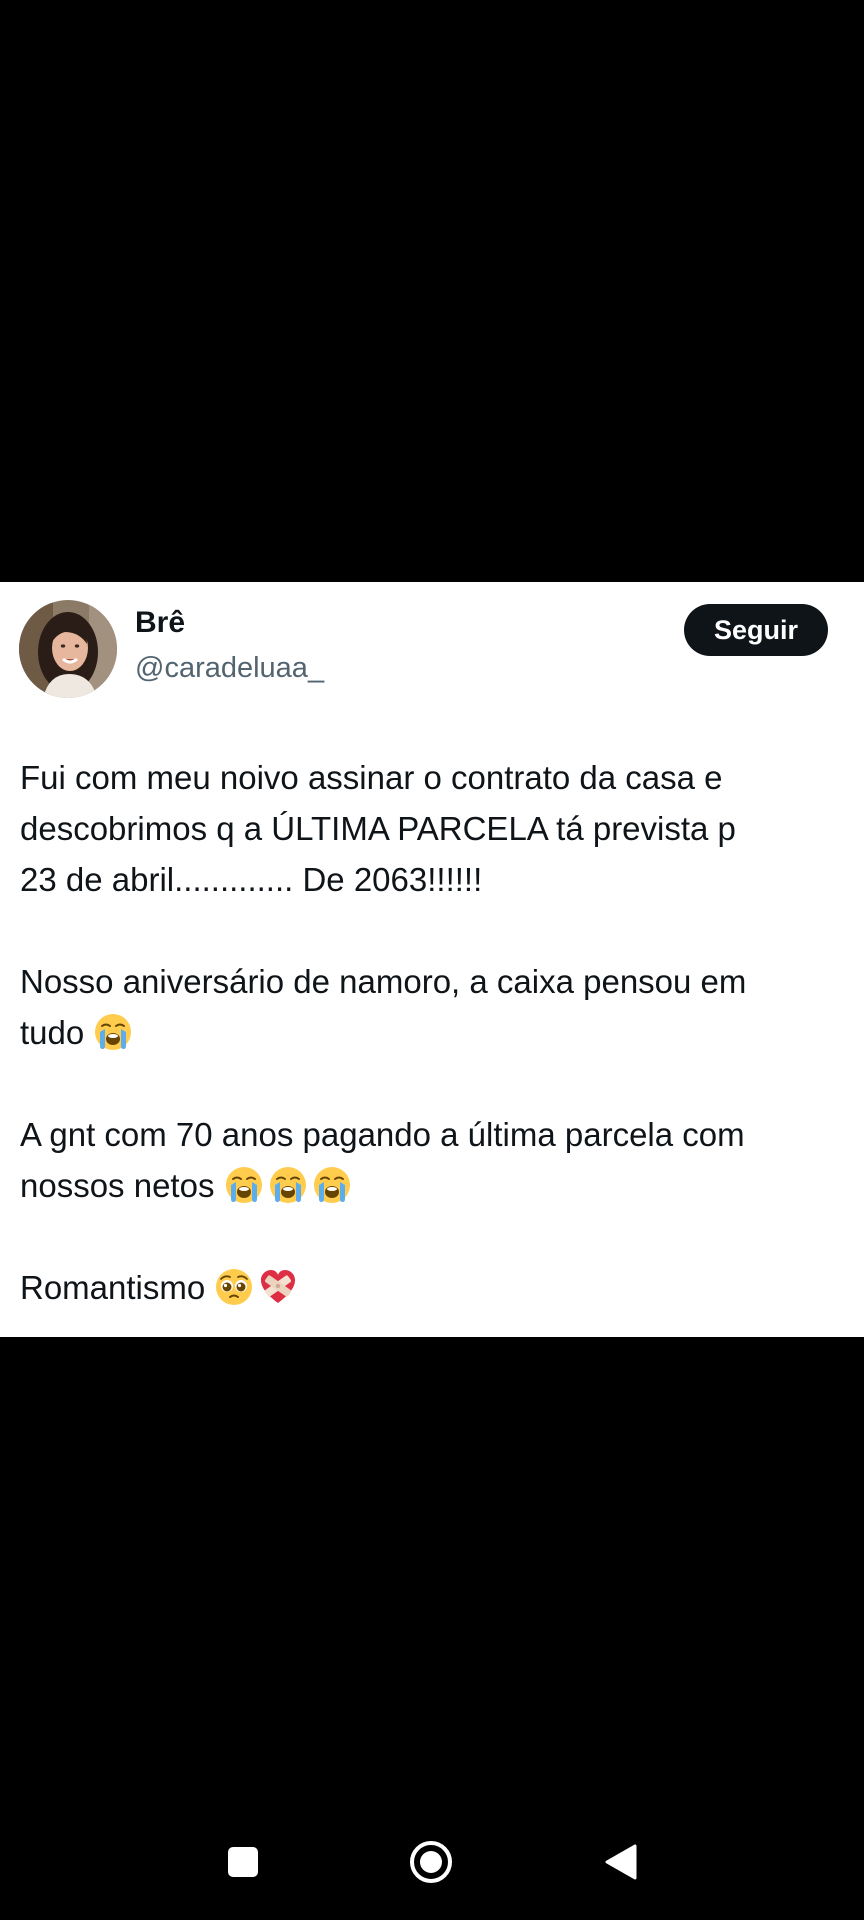  I want to click on tweet-line-text: nossos netos, so click(117, 1185).